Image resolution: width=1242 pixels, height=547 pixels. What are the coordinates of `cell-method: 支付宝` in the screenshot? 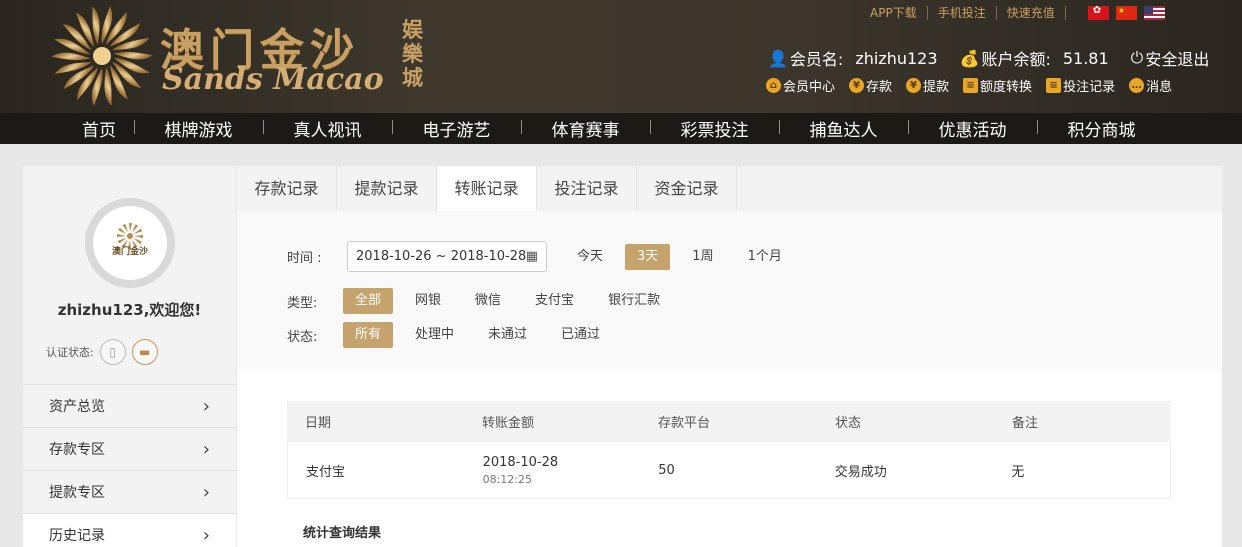 It's located at (326, 472).